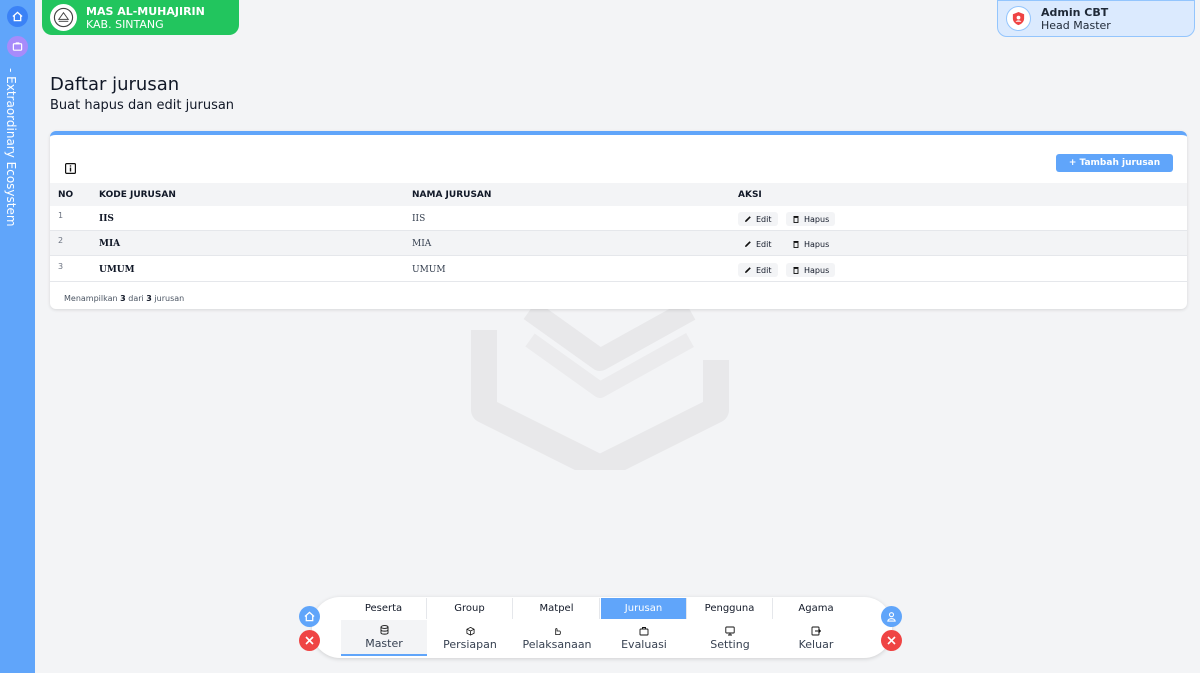 The height and width of the screenshot is (673, 1200). Describe the element at coordinates (71, 168) in the screenshot. I see `info-icon` at that location.